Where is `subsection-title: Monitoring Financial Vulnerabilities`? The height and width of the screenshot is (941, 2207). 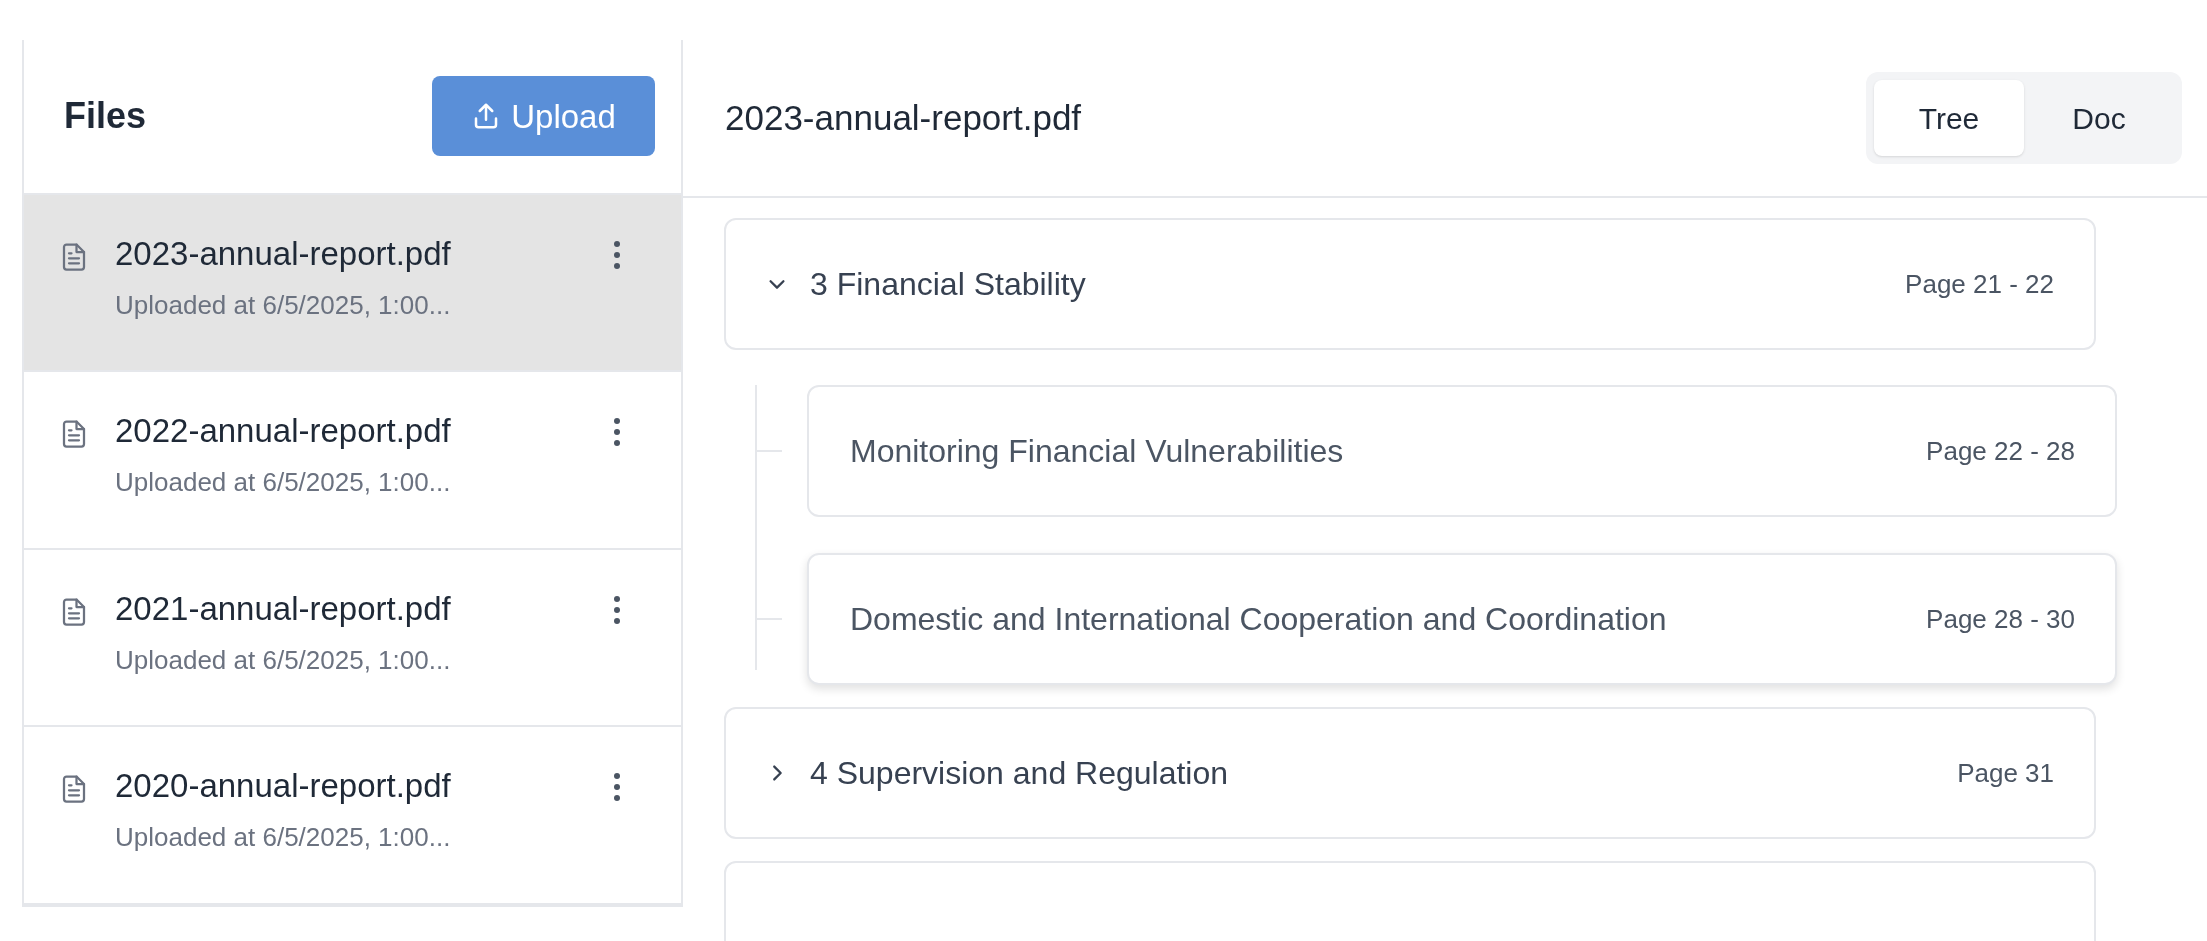 subsection-title: Monitoring Financial Vulnerabilities is located at coordinates (1097, 451).